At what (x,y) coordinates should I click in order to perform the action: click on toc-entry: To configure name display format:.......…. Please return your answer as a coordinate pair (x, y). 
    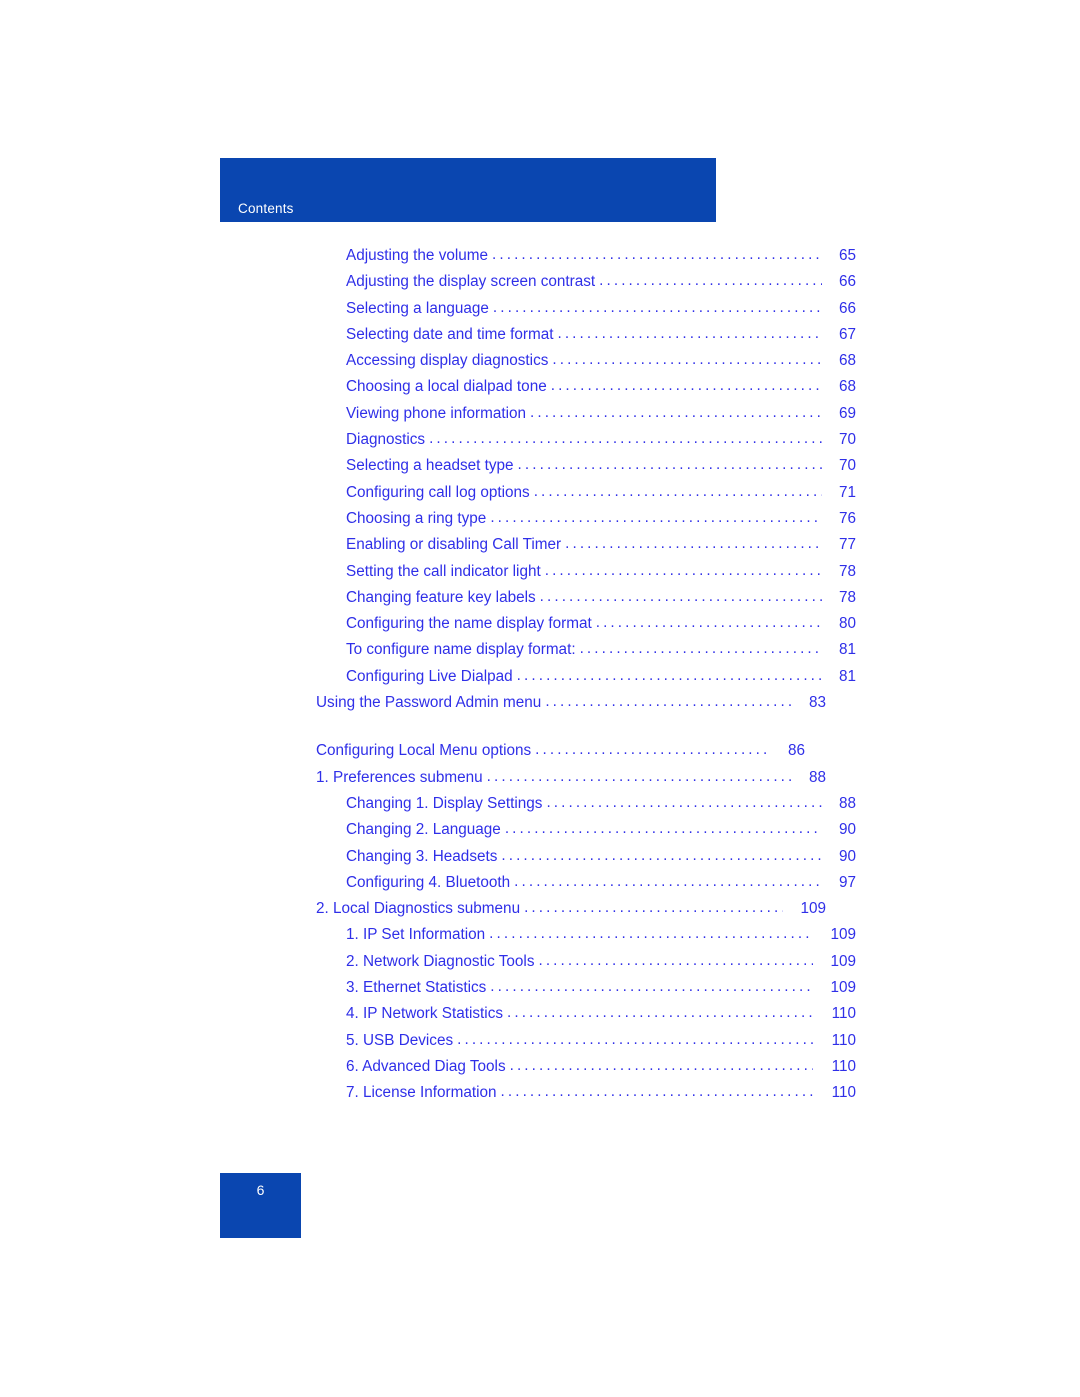
    Looking at the image, I should click on (586, 650).